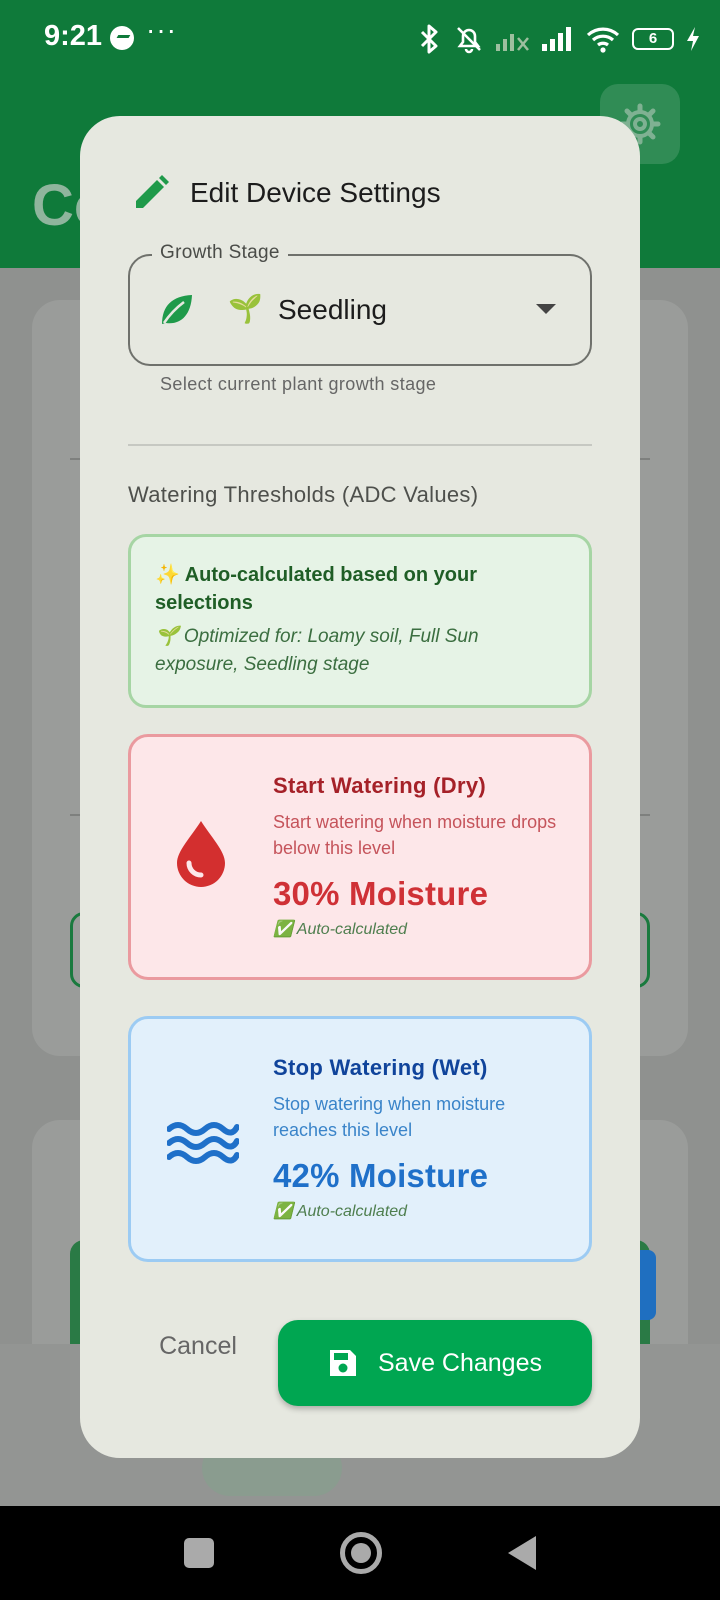 The image size is (720, 1600). I want to click on seedling-emoji: 🌱, so click(245, 308).